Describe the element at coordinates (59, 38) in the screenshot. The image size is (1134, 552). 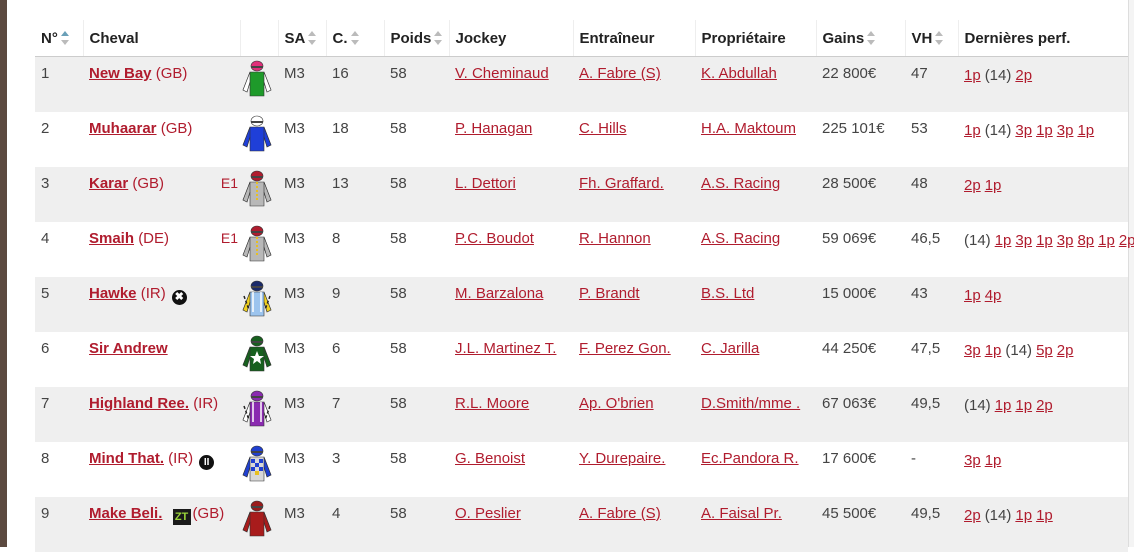
I see `header-num: N°` at that location.